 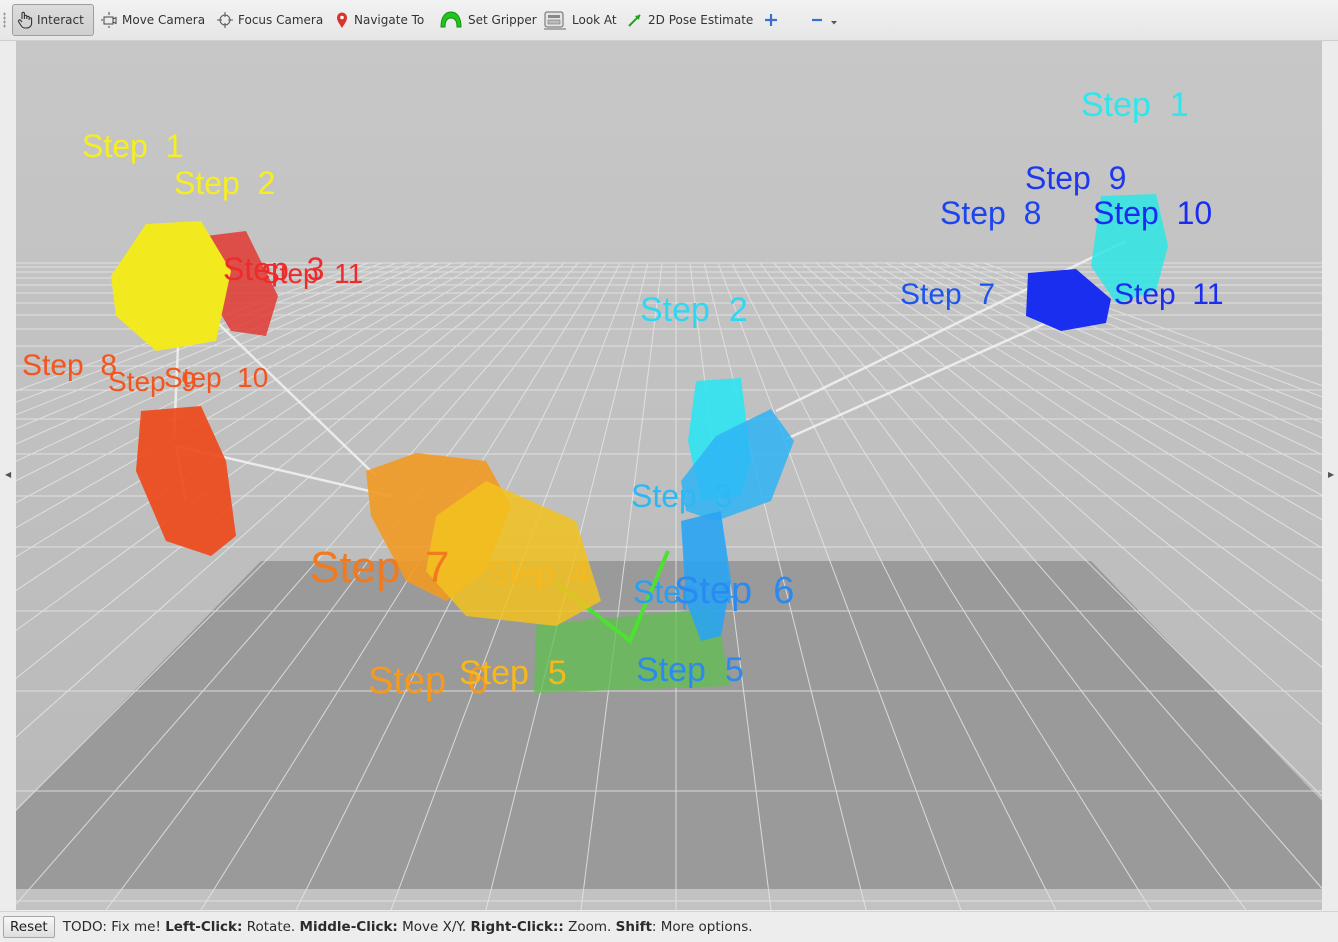 What do you see at coordinates (271, 927) in the screenshot?
I see `left-click-desc: Rotate.` at bounding box center [271, 927].